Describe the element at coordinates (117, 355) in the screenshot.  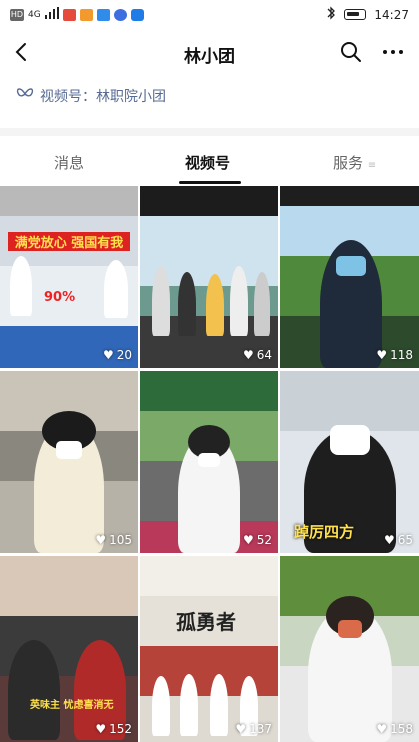
I see `like-count: ♥ 20` at that location.